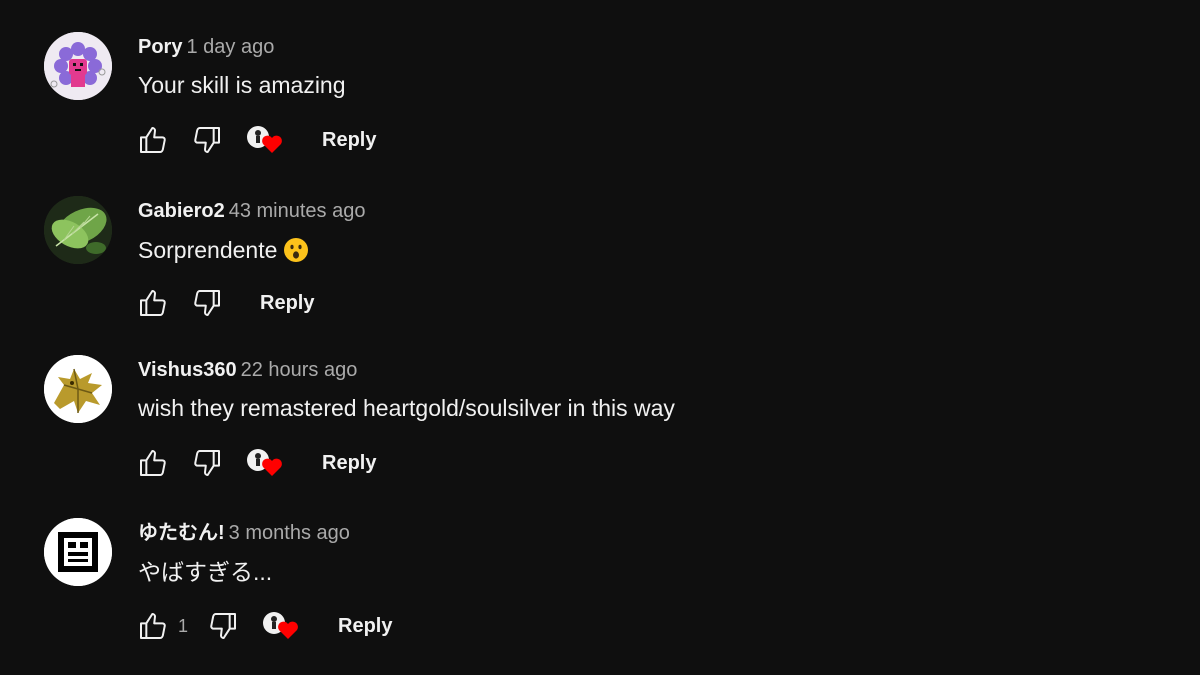 This screenshot has height=675, width=1200. I want to click on comment-header: Gabiero2 43 minutes ago, so click(251, 211).